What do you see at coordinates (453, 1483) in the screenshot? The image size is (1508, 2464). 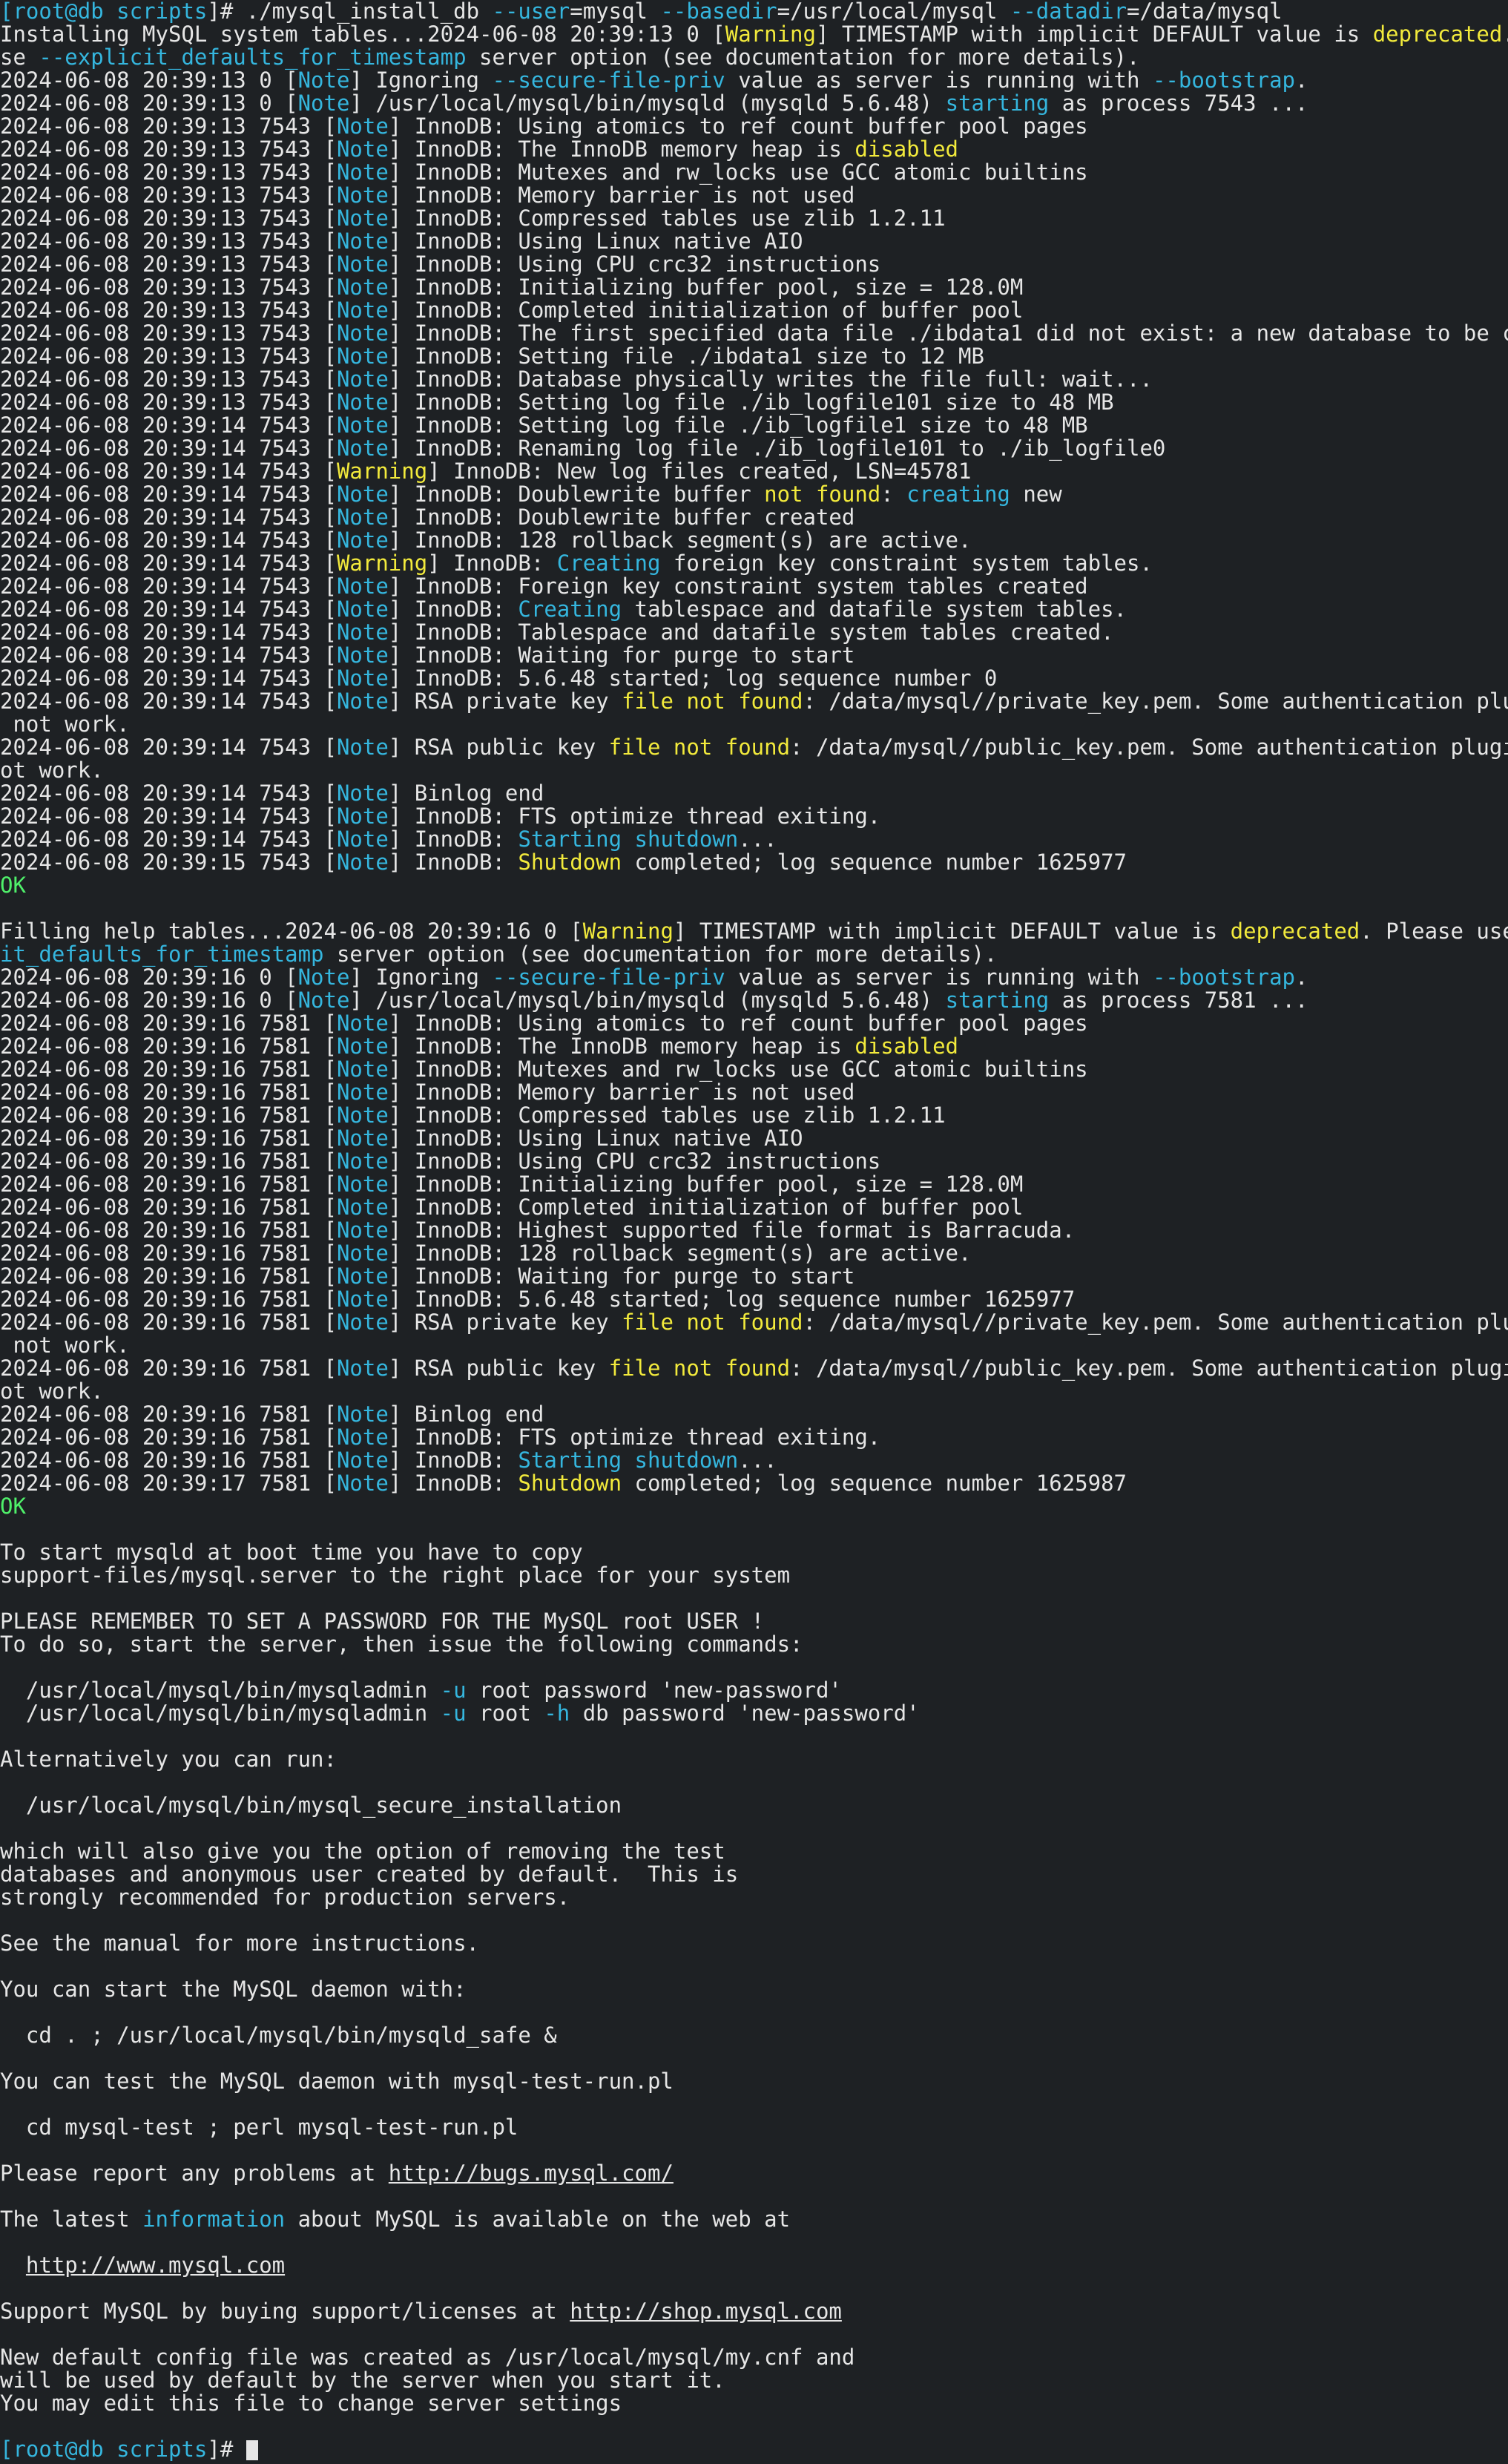 I see `terminal-text: ] InnoDB:` at bounding box center [453, 1483].